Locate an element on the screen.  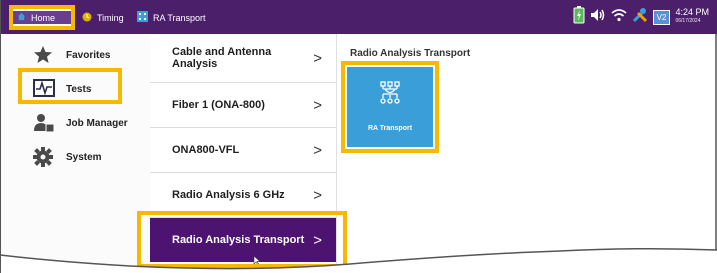
clock: 4:24 PM 06/17/2024 is located at coordinates (692, 17).